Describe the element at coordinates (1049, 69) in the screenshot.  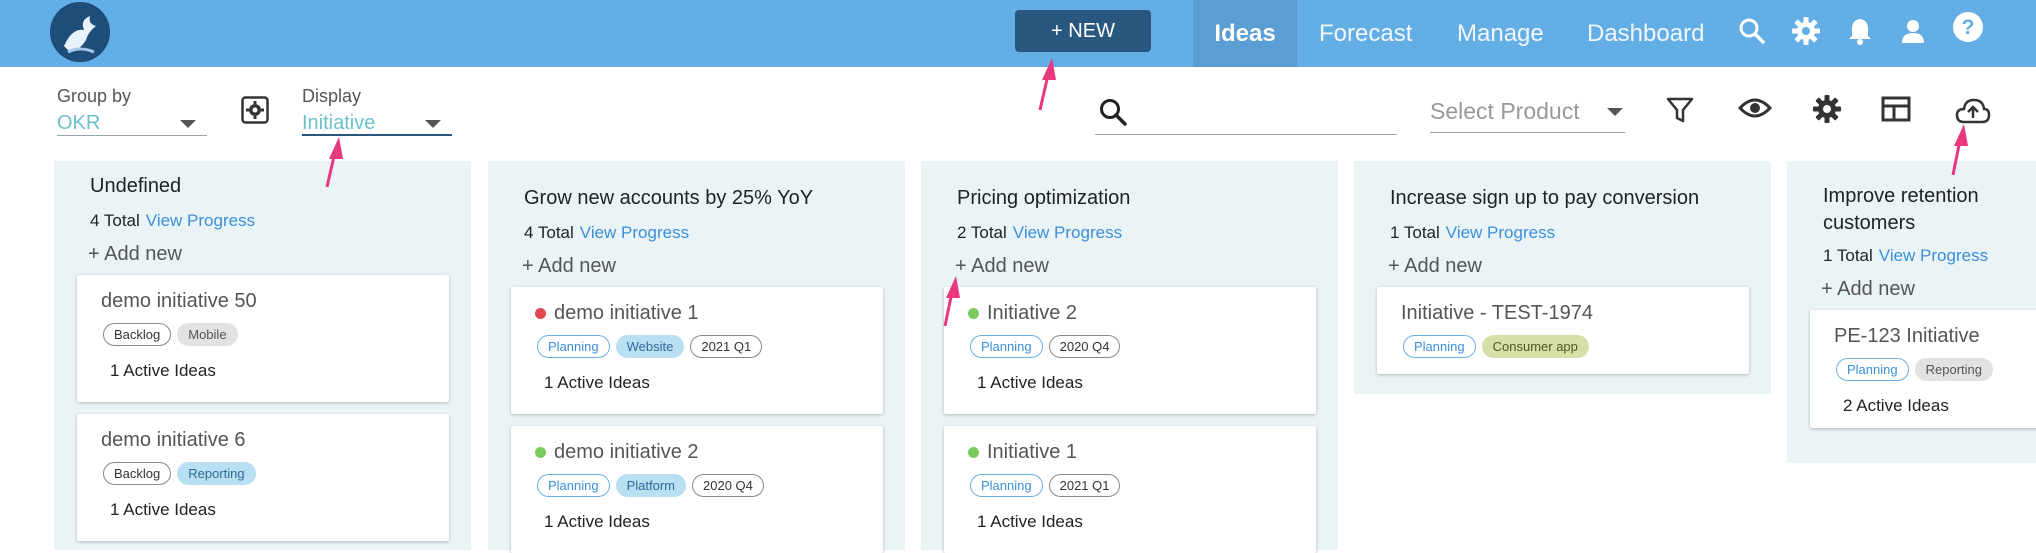
I see `annotation-arrow-new-head` at that location.